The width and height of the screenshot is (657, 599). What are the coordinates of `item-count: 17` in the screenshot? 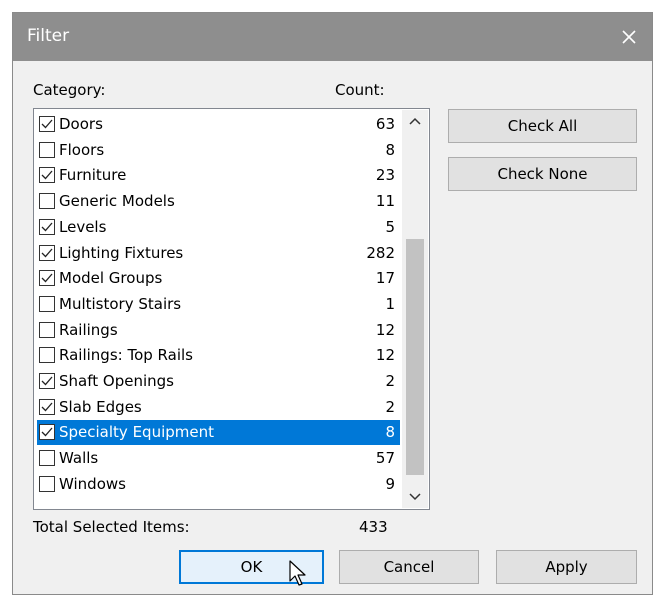 It's located at (385, 278).